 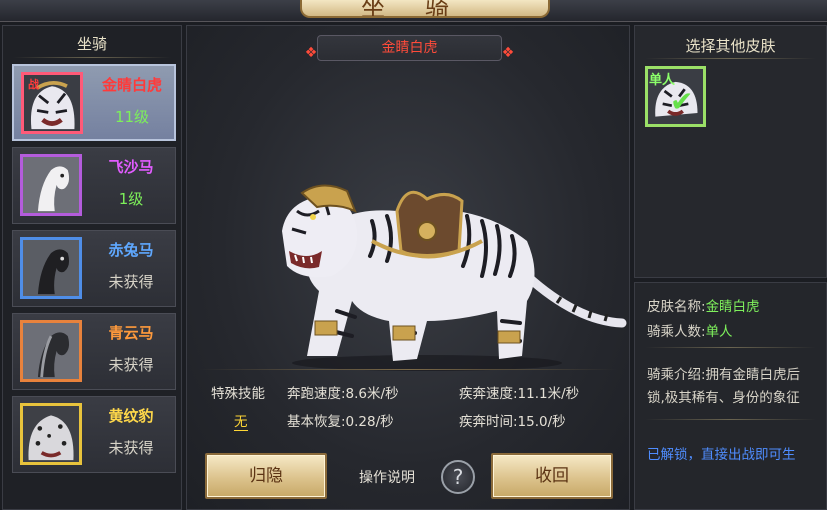 What do you see at coordinates (132, 117) in the screenshot?
I see `mount-status: 11级` at bounding box center [132, 117].